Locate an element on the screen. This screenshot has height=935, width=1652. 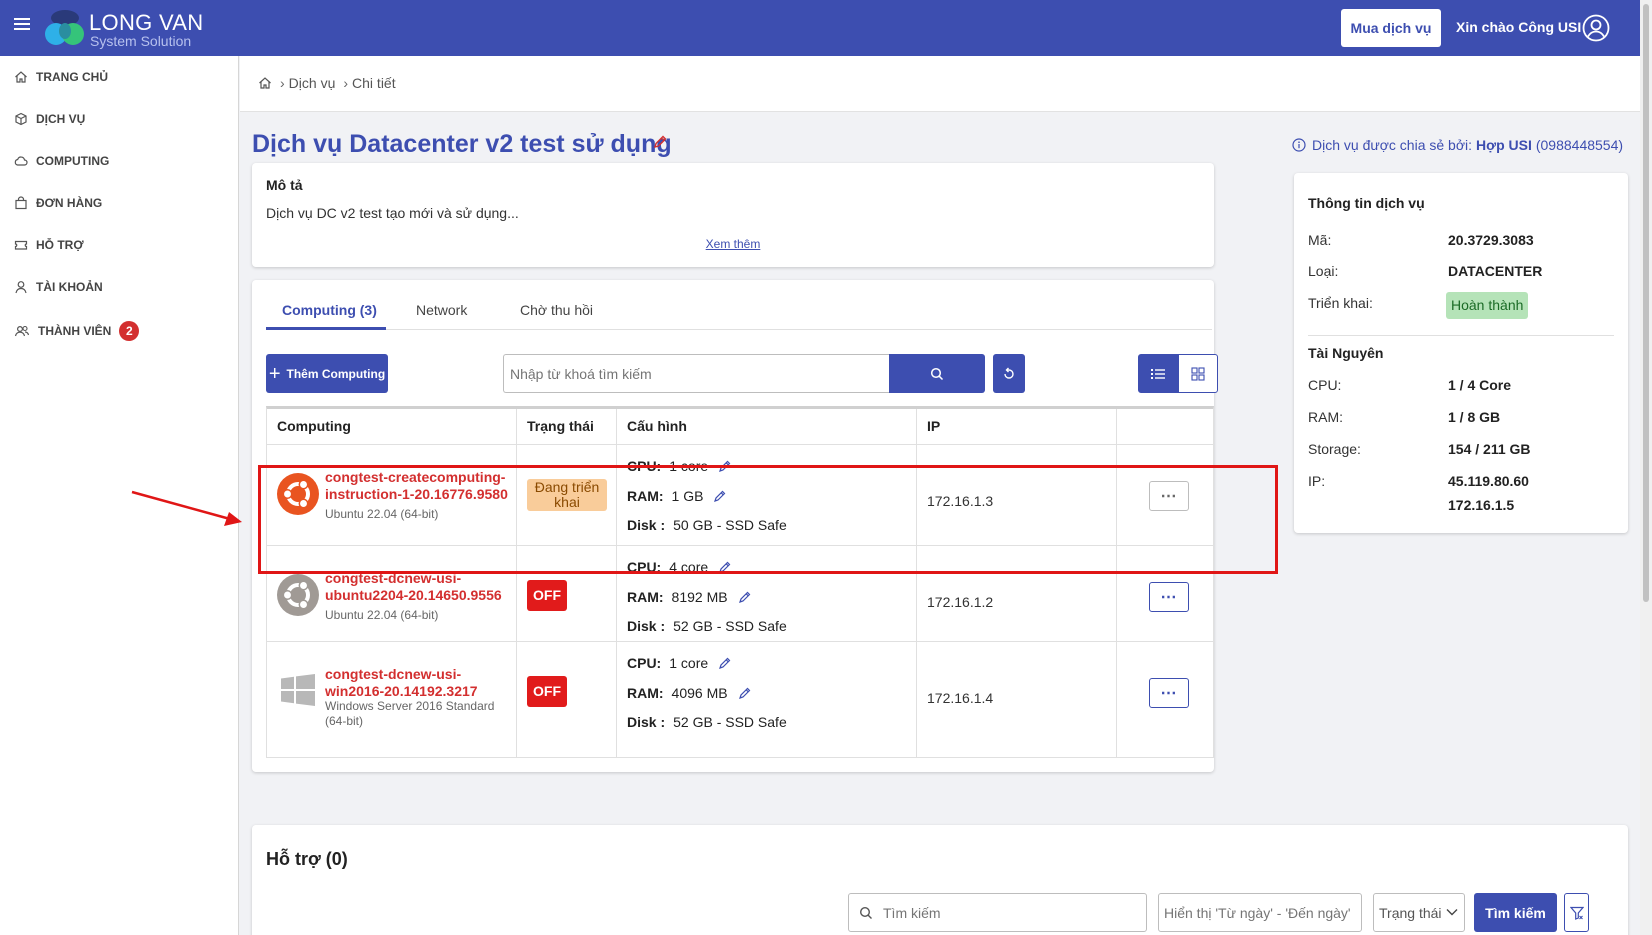
spec-ram: RAM: 1 GB is located at coordinates (677, 496).